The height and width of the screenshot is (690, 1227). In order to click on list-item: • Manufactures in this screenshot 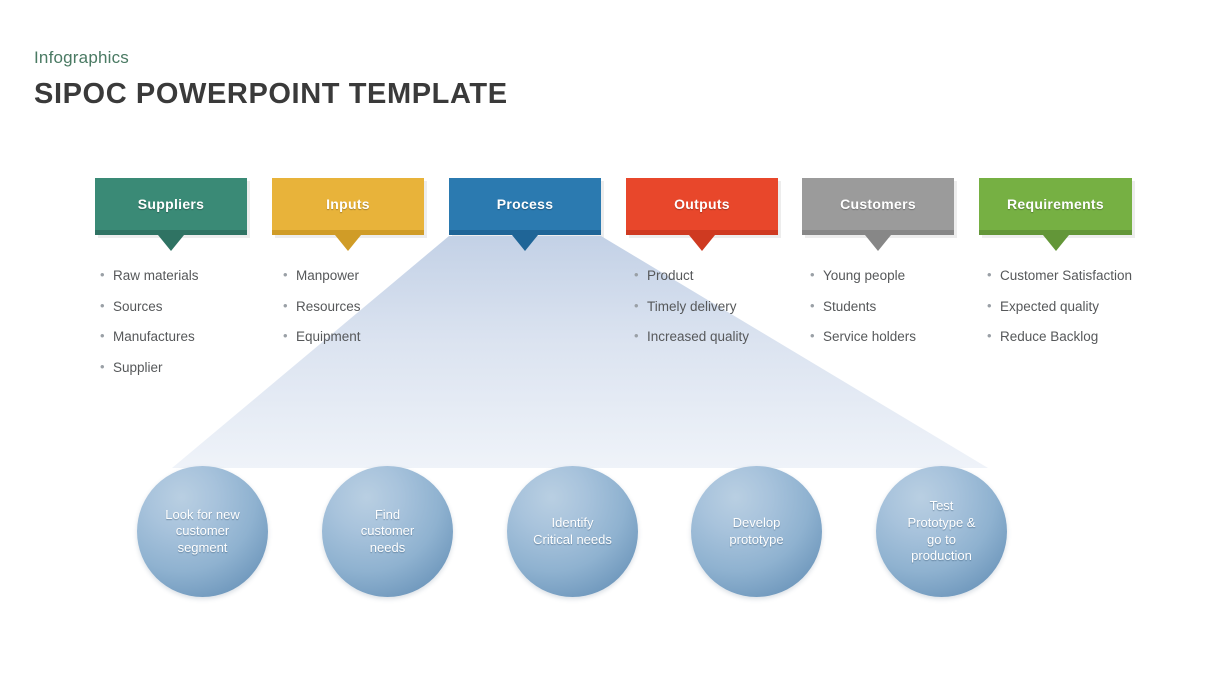, I will do `click(182, 337)`.